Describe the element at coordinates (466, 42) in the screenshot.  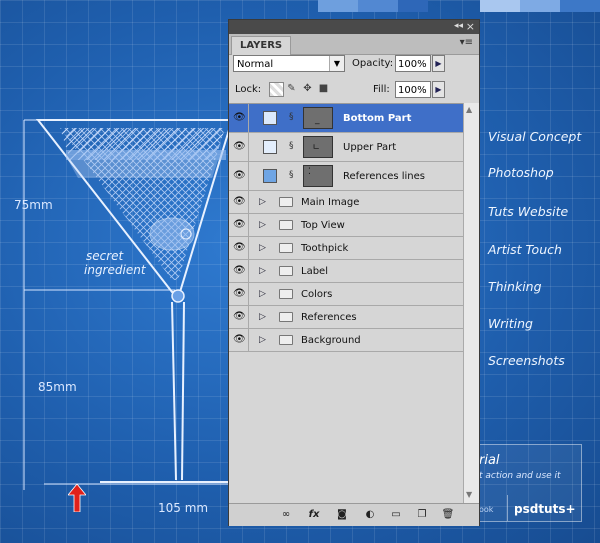
I see `panel-menu-icon: ▾≡` at that location.